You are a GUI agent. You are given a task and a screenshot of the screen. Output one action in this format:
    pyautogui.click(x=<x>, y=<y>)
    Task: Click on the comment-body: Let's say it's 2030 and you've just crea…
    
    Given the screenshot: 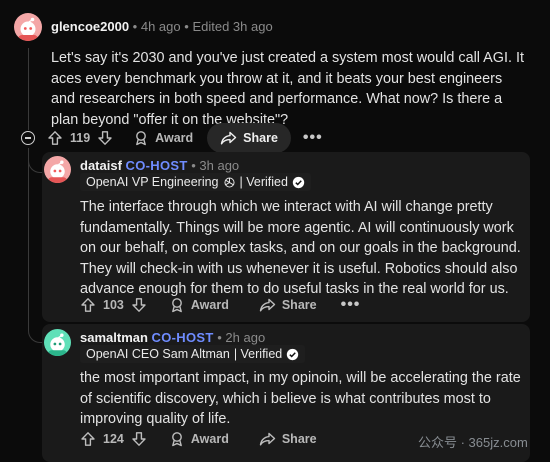 What is the action you would take?
    pyautogui.click(x=287, y=89)
    